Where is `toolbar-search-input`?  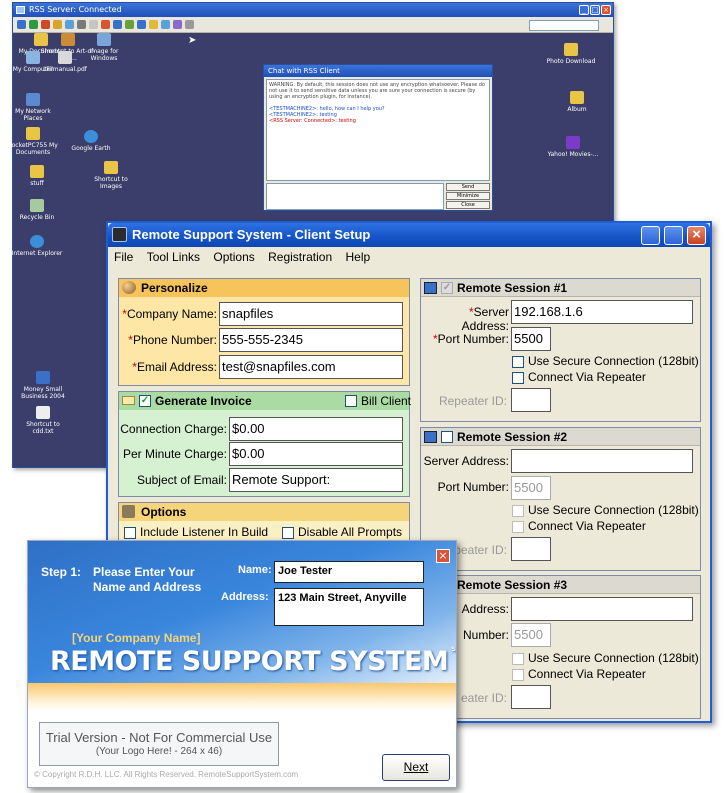
toolbar-search-input is located at coordinates (564, 25).